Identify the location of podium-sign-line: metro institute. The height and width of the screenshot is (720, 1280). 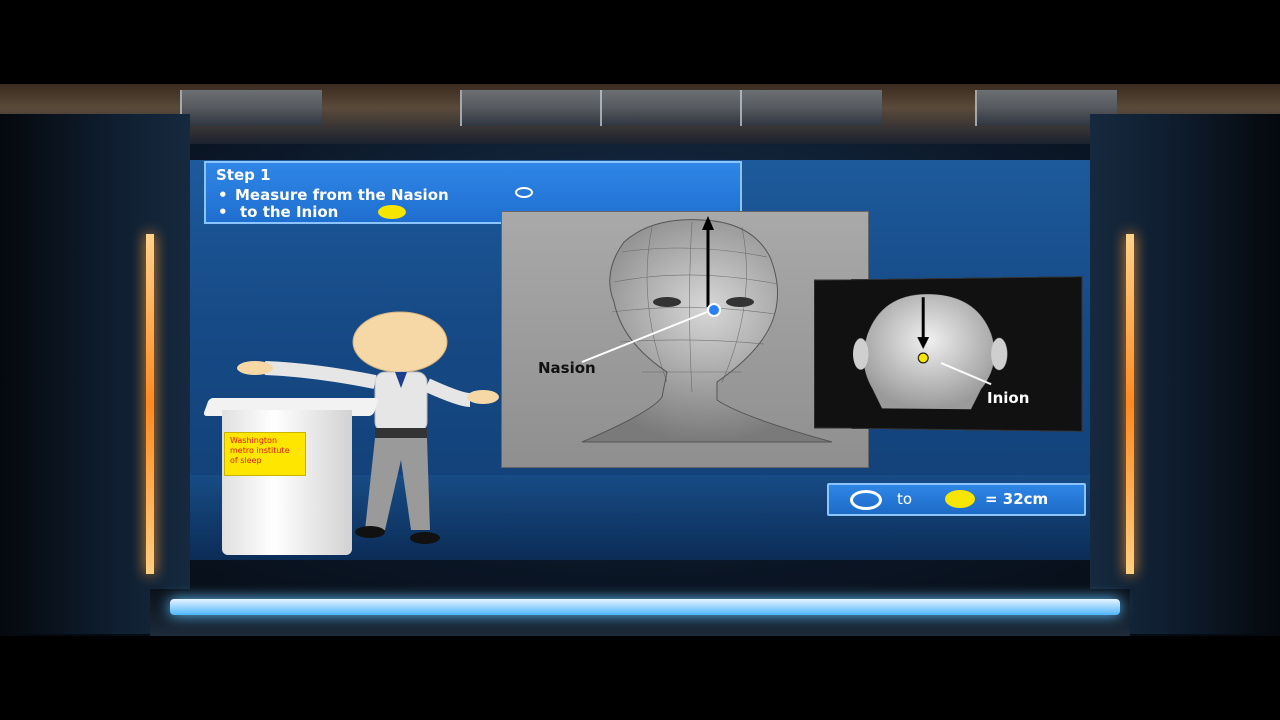
(260, 450).